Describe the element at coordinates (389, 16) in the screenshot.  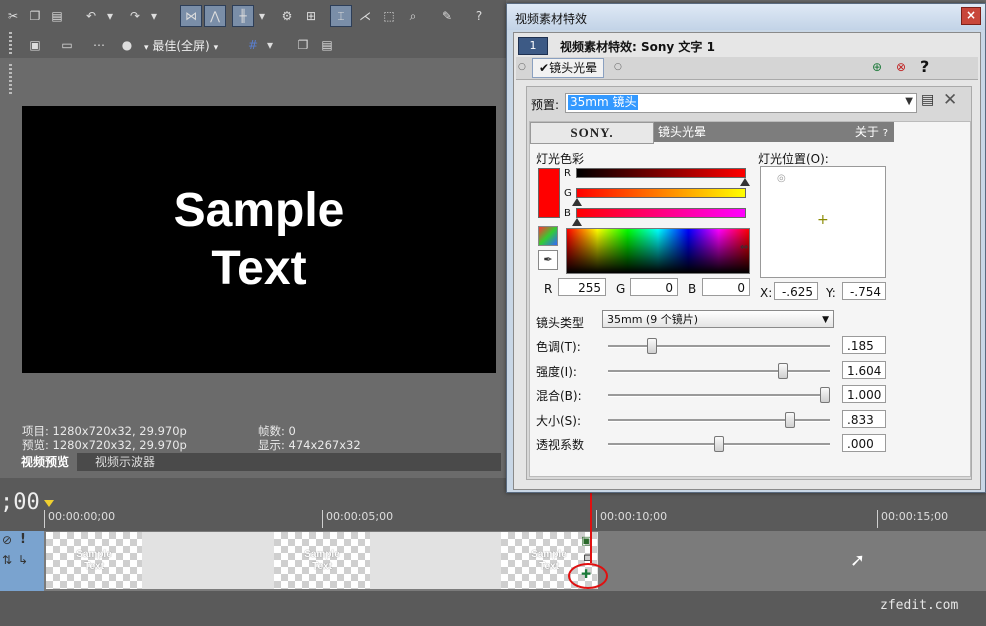
I see `selection-tool-icon: ⬚` at that location.